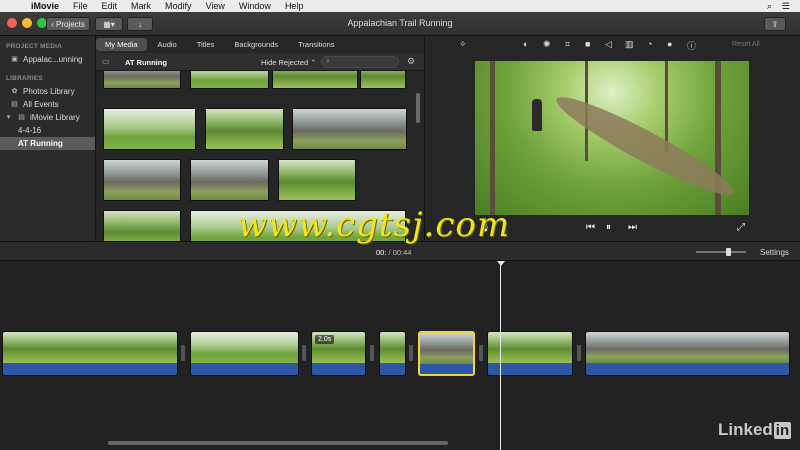 The image size is (800, 450). I want to click on pause-icon: ⏸, so click(608, 227).